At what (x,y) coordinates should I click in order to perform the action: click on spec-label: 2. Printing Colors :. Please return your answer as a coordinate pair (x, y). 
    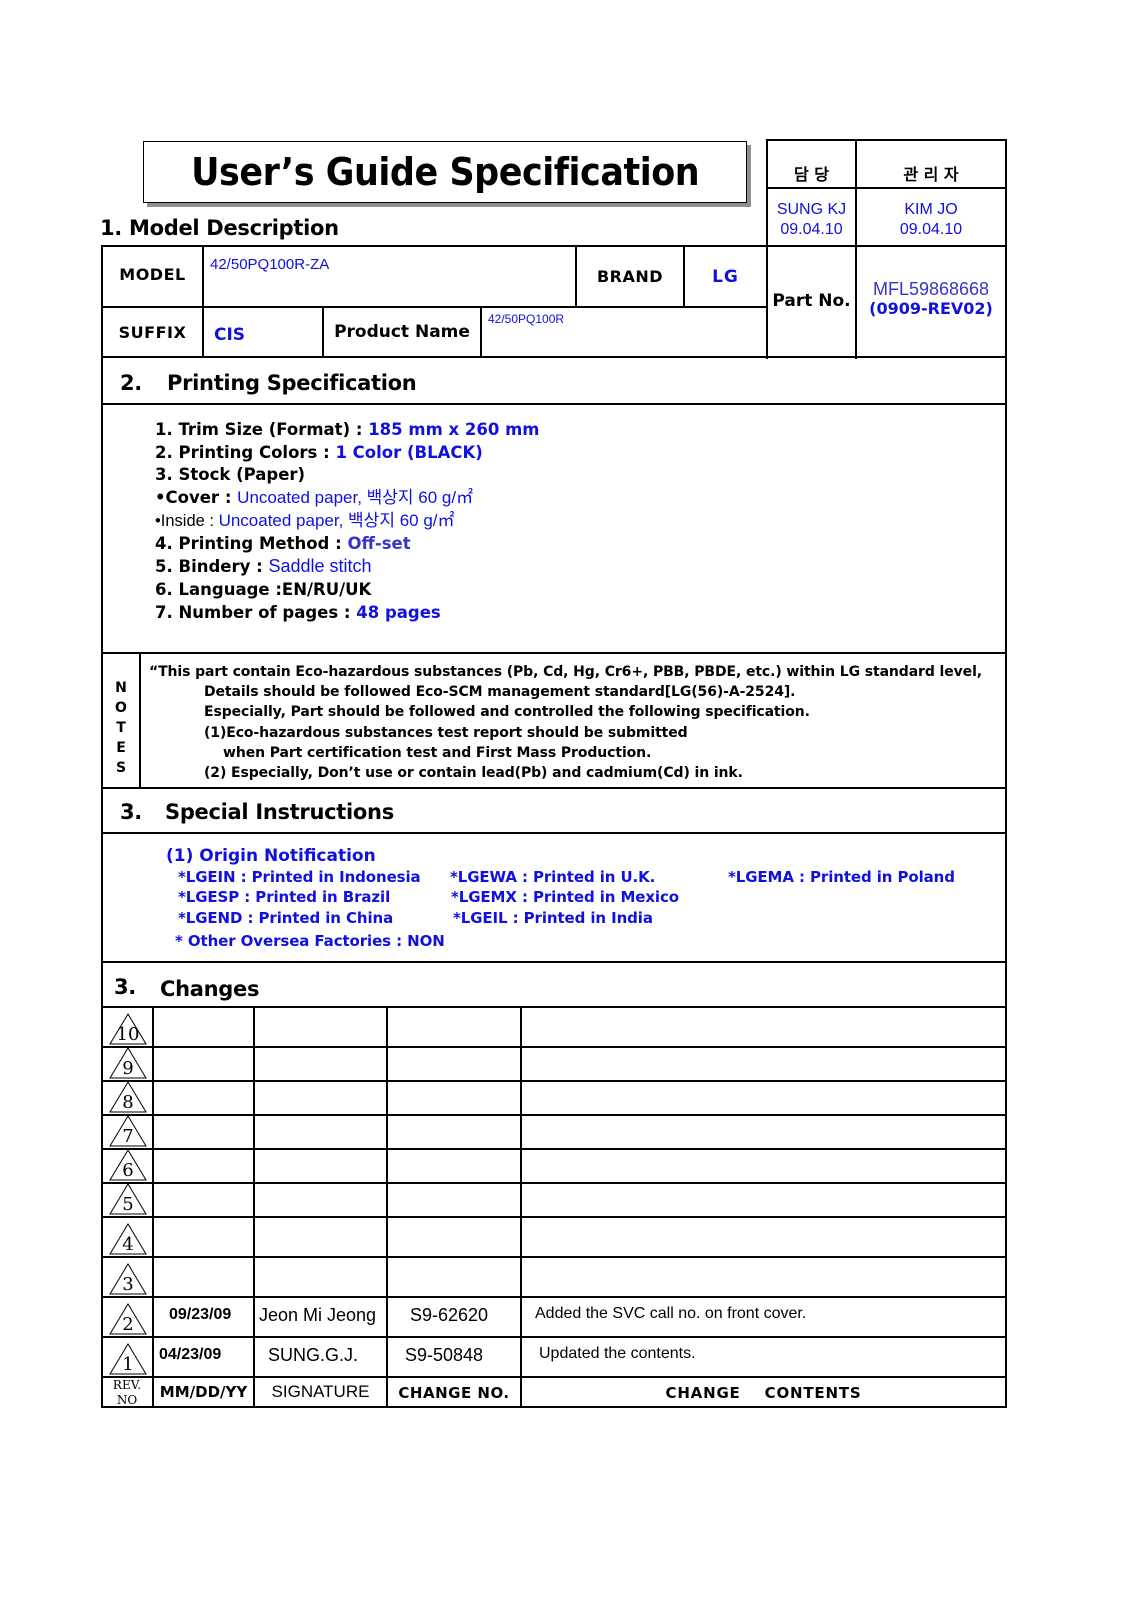
    Looking at the image, I should click on (245, 452).